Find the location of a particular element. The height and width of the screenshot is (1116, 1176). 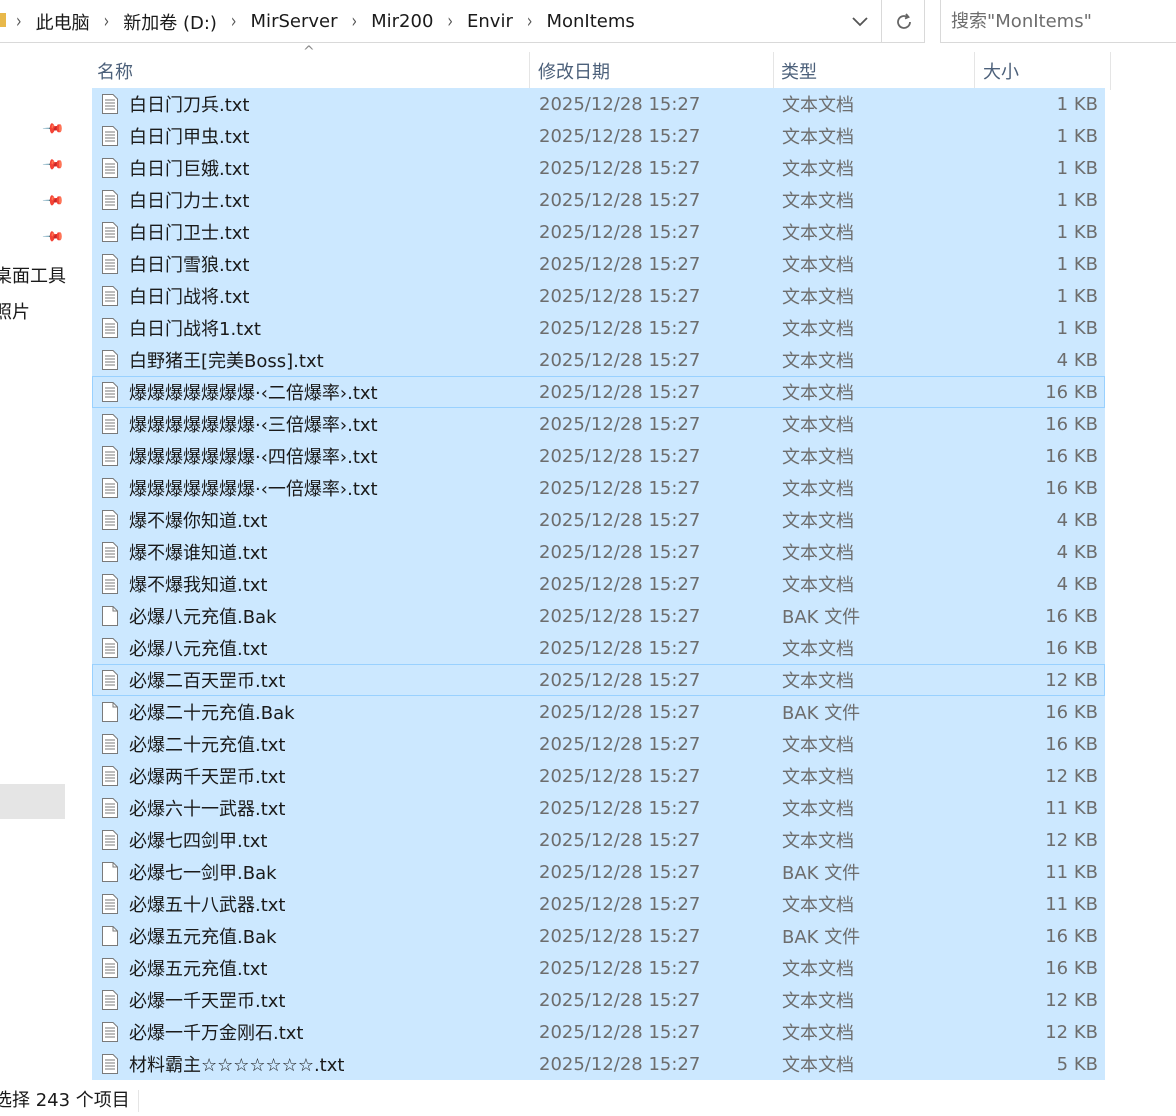

file-row: 白日门卫士.txt 2025/12/28 15:27 文本文档 1 KB is located at coordinates (598, 232).